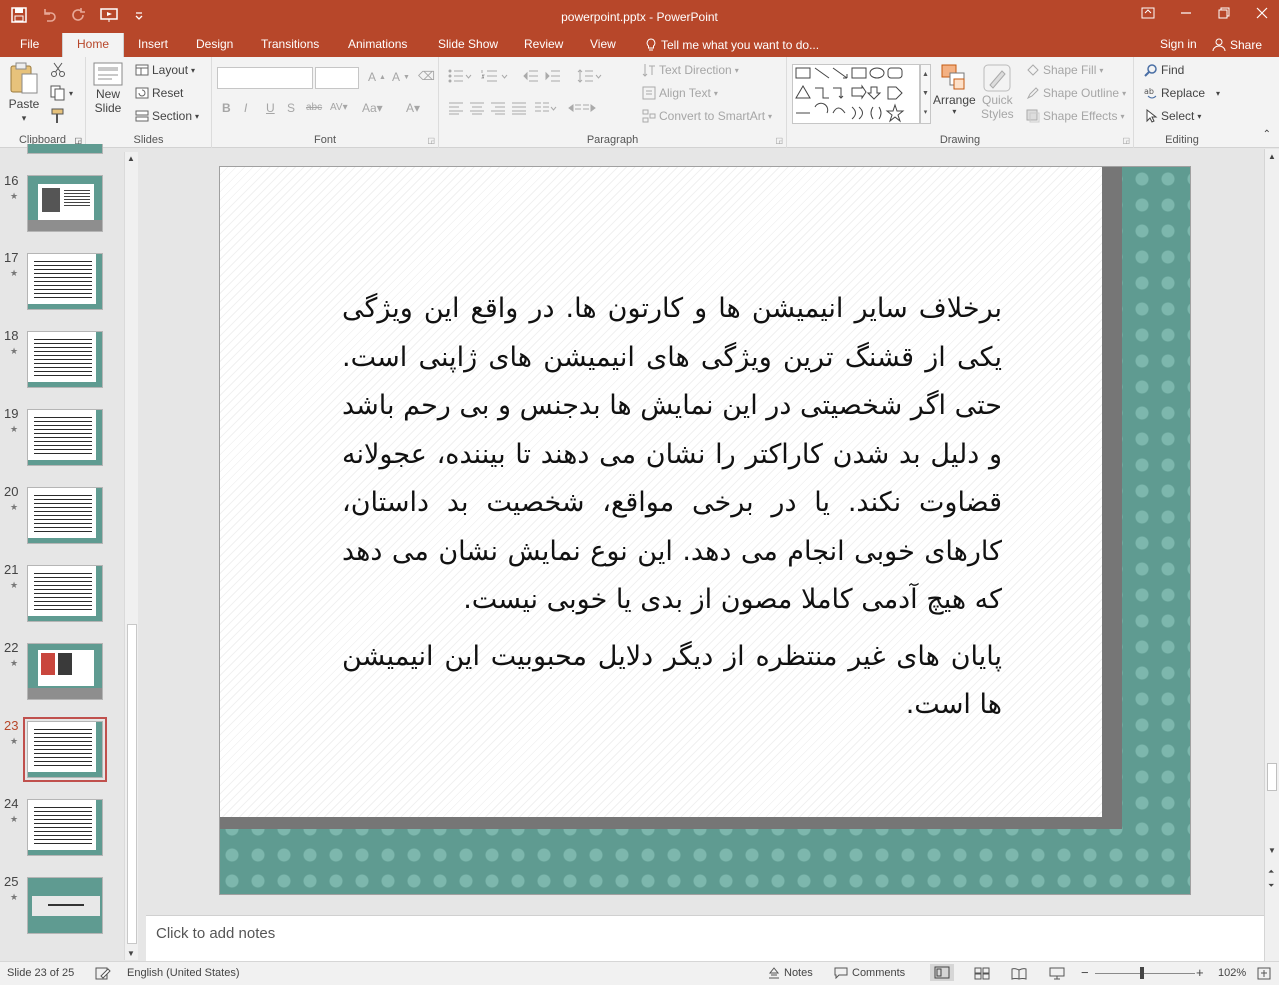  What do you see at coordinates (431, 140) in the screenshot?
I see `font-launcher-icon: ◲` at bounding box center [431, 140].